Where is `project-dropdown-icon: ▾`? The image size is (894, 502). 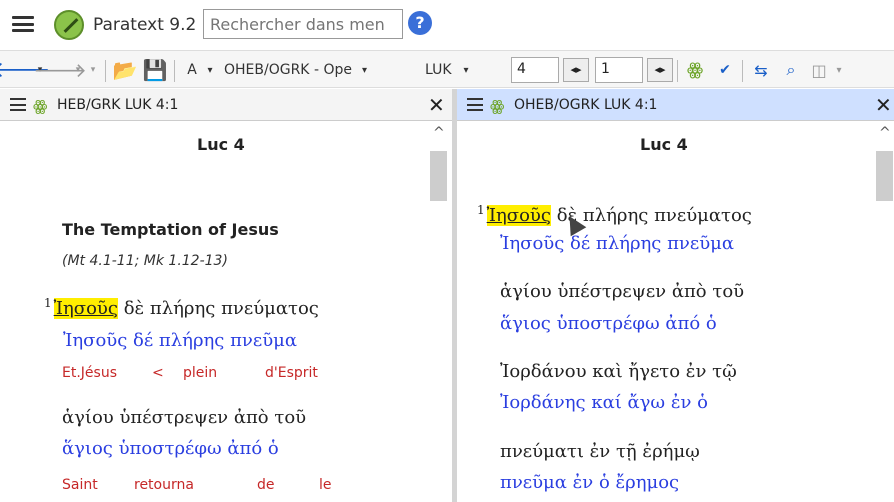
project-dropdown-icon: ▾ is located at coordinates (364, 70).